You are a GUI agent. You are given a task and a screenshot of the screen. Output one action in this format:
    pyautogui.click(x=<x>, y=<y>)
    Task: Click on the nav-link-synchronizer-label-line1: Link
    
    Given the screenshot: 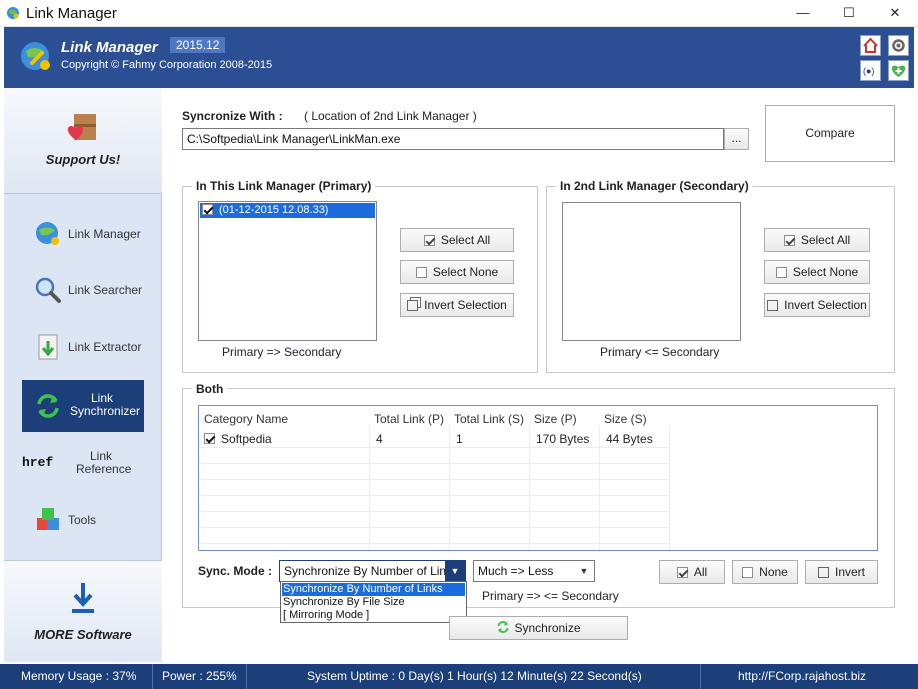 What is the action you would take?
    pyautogui.click(x=101, y=398)
    